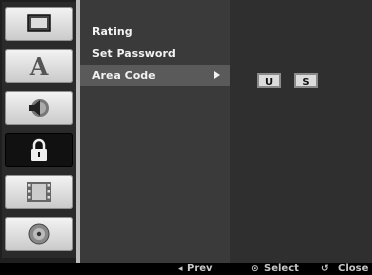  I want to click on menu-item-set-password: Set Password, so click(155, 53).